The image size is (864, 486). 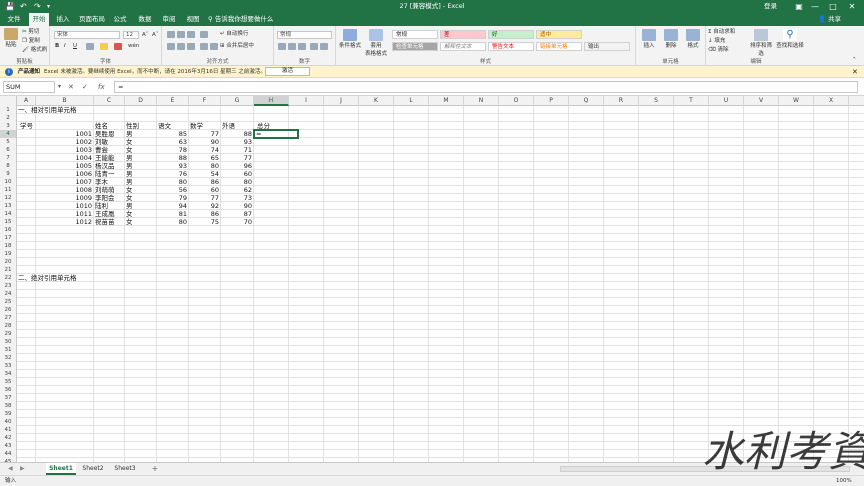 What do you see at coordinates (30, 32) in the screenshot?
I see `cut-button: ✂ 剪切` at bounding box center [30, 32].